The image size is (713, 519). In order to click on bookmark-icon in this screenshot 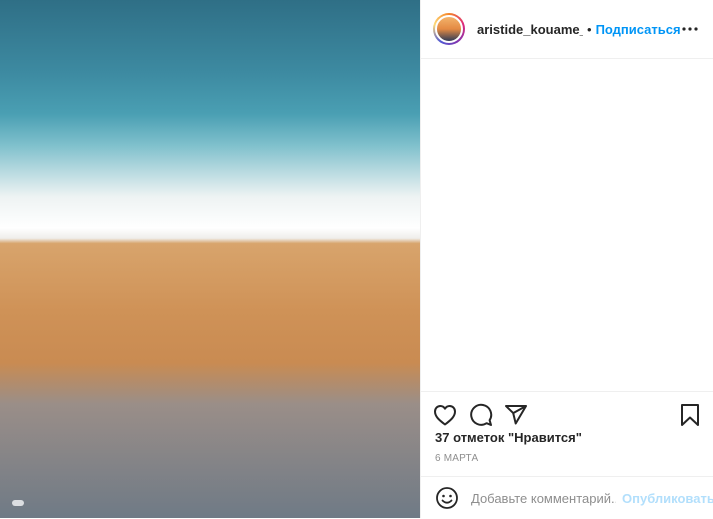, I will do `click(690, 415)`.